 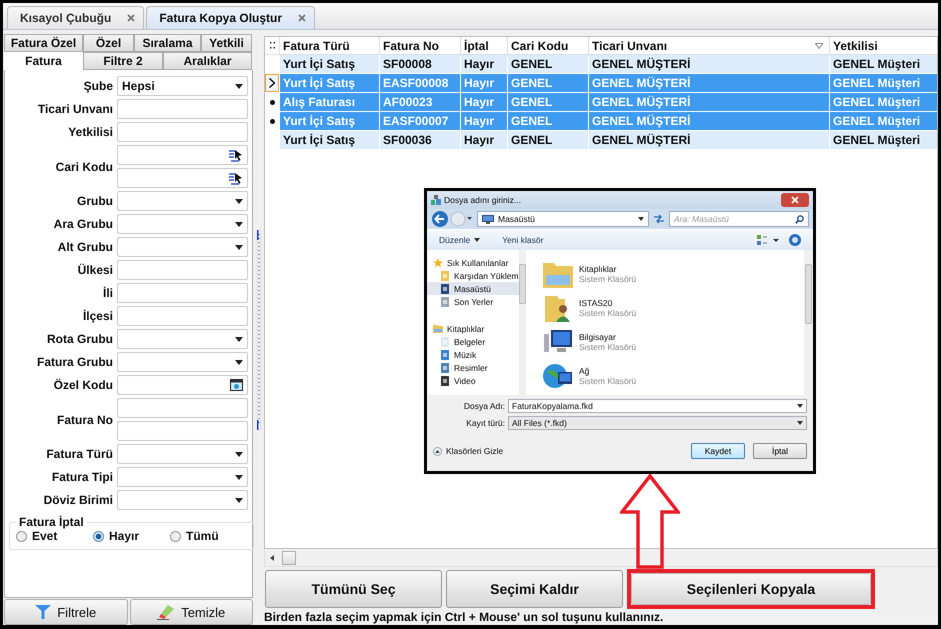 What do you see at coordinates (182, 385) in the screenshot?
I see `picker-field` at bounding box center [182, 385].